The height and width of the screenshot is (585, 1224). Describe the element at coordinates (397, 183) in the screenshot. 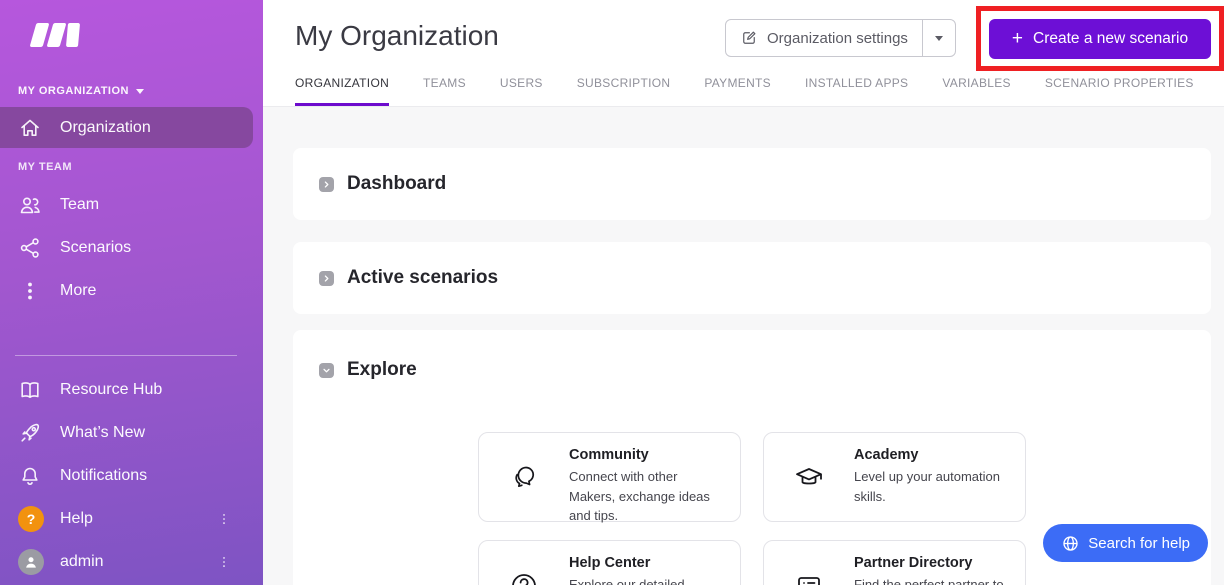

I see `section-title: Dashboard` at that location.